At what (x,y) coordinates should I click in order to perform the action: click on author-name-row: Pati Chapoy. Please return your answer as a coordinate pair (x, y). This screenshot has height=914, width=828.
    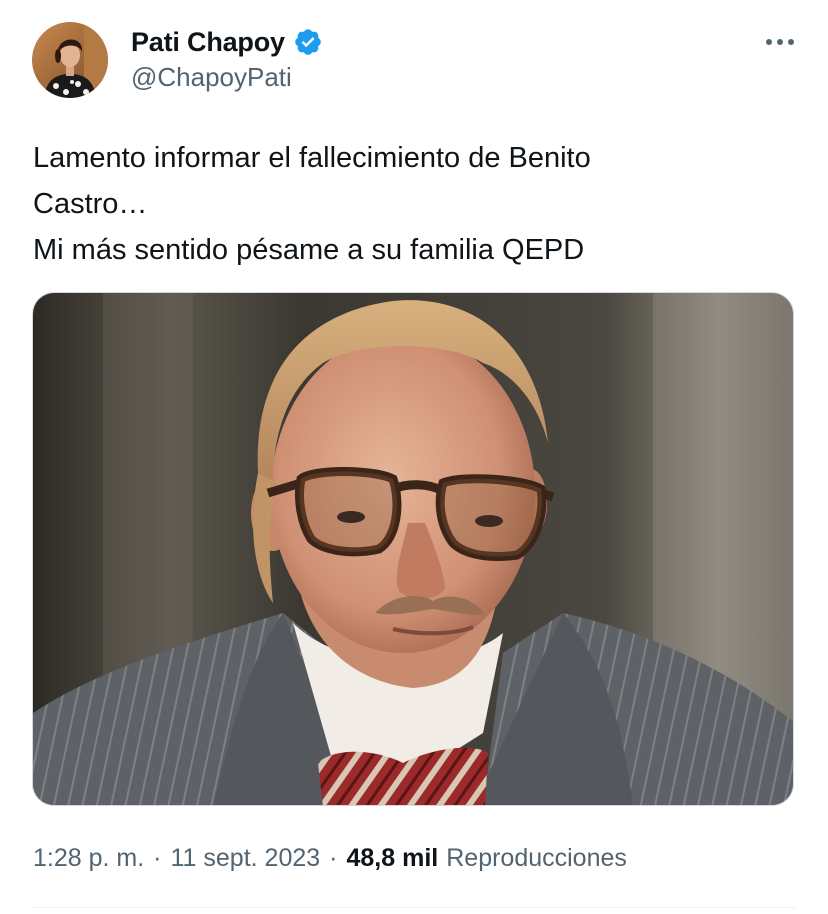
    Looking at the image, I should click on (227, 42).